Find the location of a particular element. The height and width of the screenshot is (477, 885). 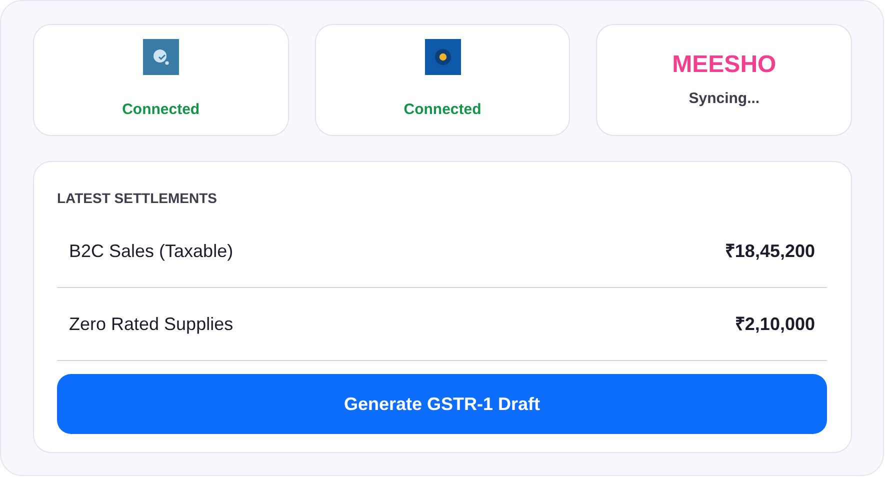

coin-icon is located at coordinates (442, 57).